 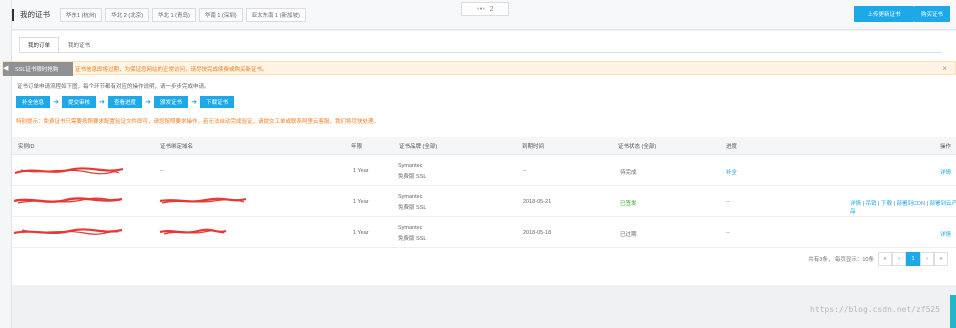 I want to click on close-icon: ×, so click(x=944, y=68).